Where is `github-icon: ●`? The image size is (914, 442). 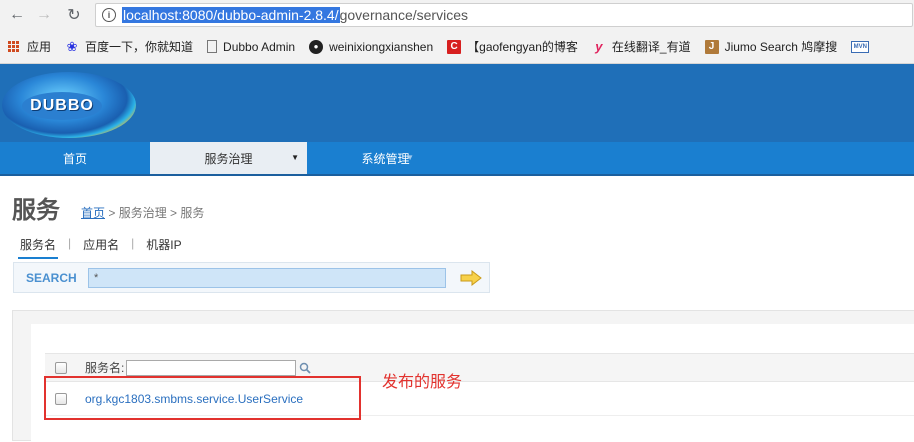
github-icon: ● is located at coordinates (316, 46).